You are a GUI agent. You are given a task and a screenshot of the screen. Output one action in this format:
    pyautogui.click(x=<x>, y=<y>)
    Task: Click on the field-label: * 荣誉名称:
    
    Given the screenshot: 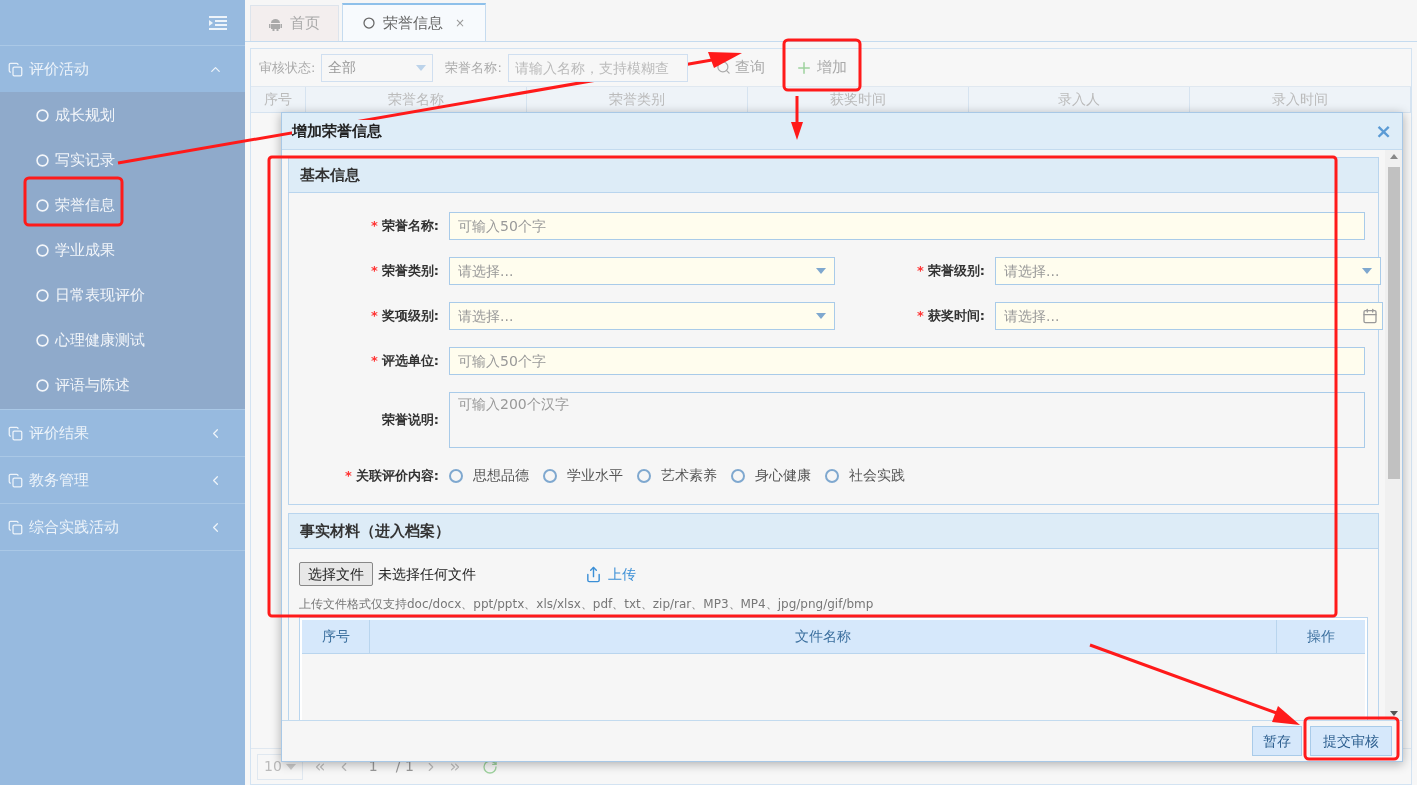 What is the action you would take?
    pyautogui.click(x=405, y=226)
    